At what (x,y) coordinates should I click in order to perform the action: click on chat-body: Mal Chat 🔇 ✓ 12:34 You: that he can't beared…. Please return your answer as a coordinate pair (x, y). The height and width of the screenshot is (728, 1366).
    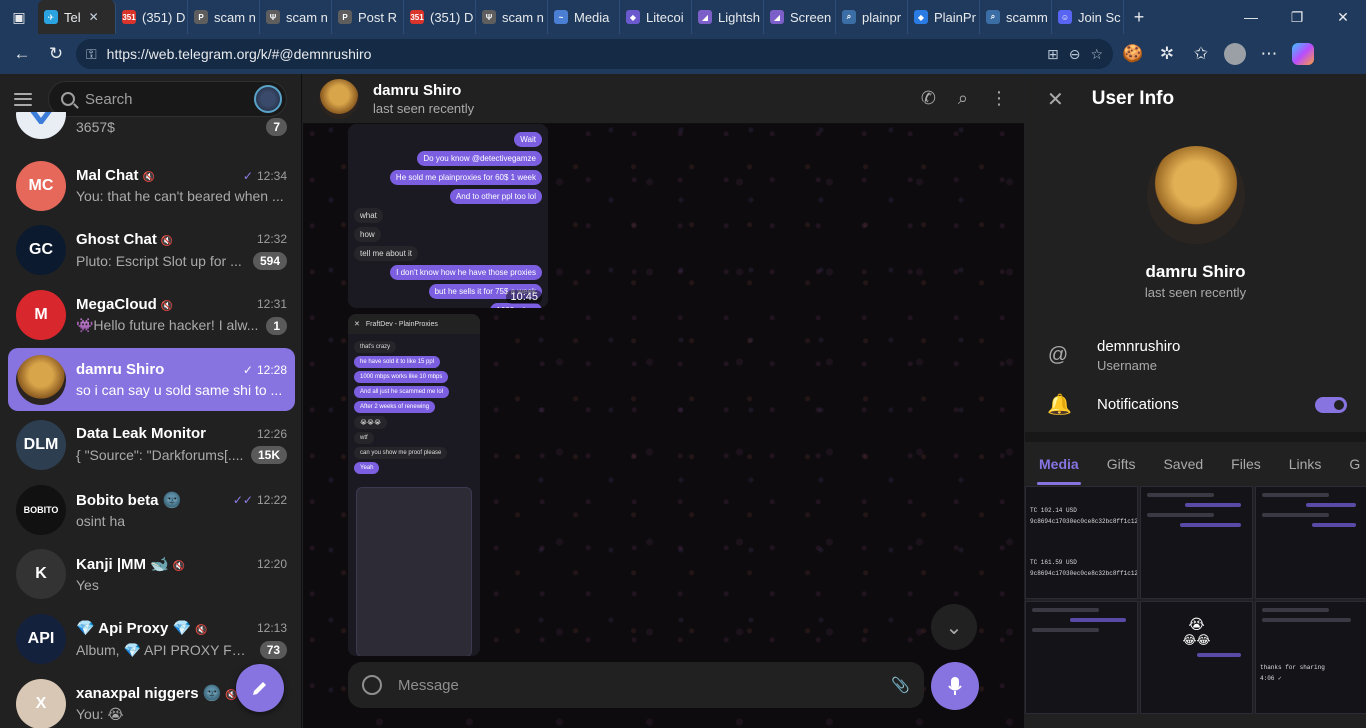
    Looking at the image, I should click on (181, 185).